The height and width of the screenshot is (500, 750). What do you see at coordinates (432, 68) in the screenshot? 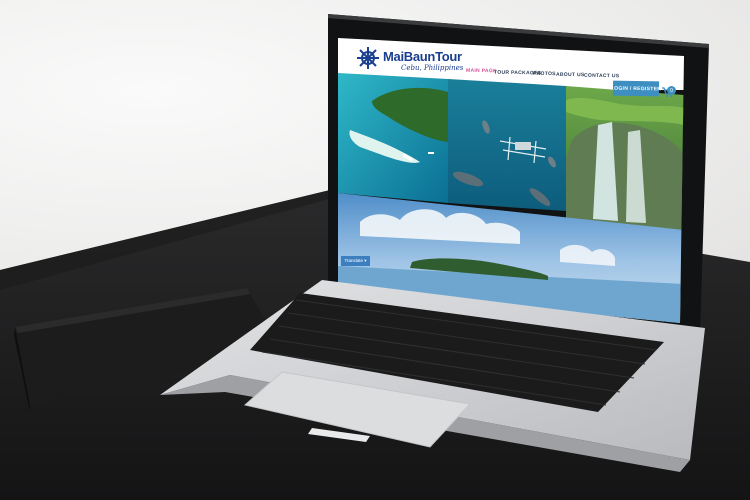
I see `brand-tagline: Cebu, Philippines` at bounding box center [432, 68].